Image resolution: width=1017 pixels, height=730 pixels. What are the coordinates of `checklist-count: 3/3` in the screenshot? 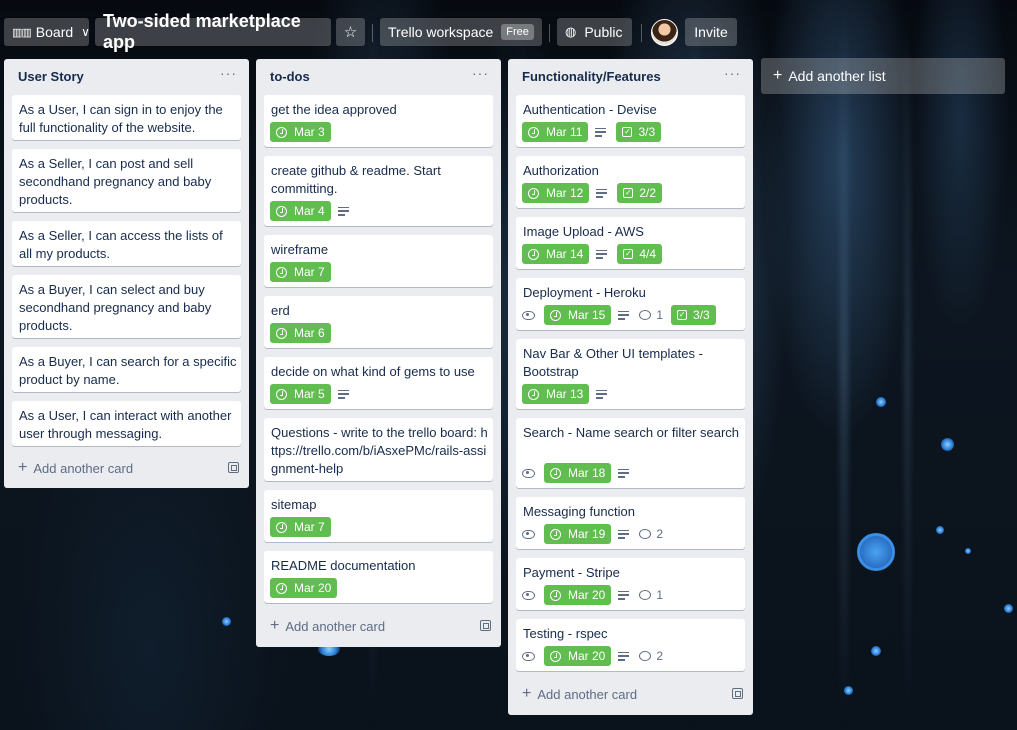 It's located at (701, 315).